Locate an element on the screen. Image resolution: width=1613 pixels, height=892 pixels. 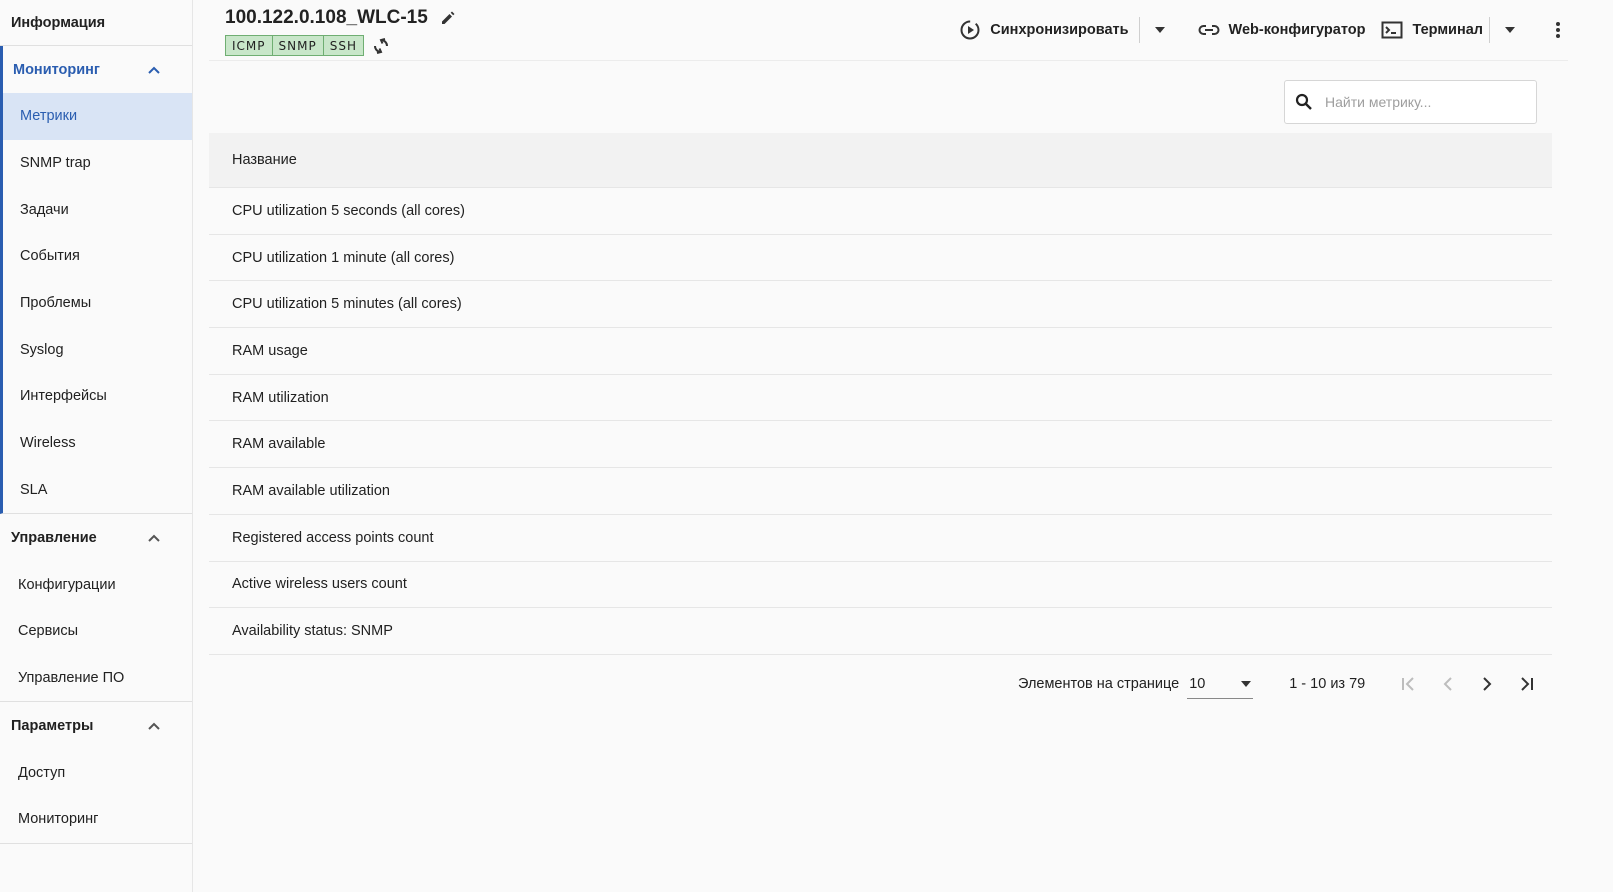
sidebar-item: Wireless is located at coordinates (97, 443).